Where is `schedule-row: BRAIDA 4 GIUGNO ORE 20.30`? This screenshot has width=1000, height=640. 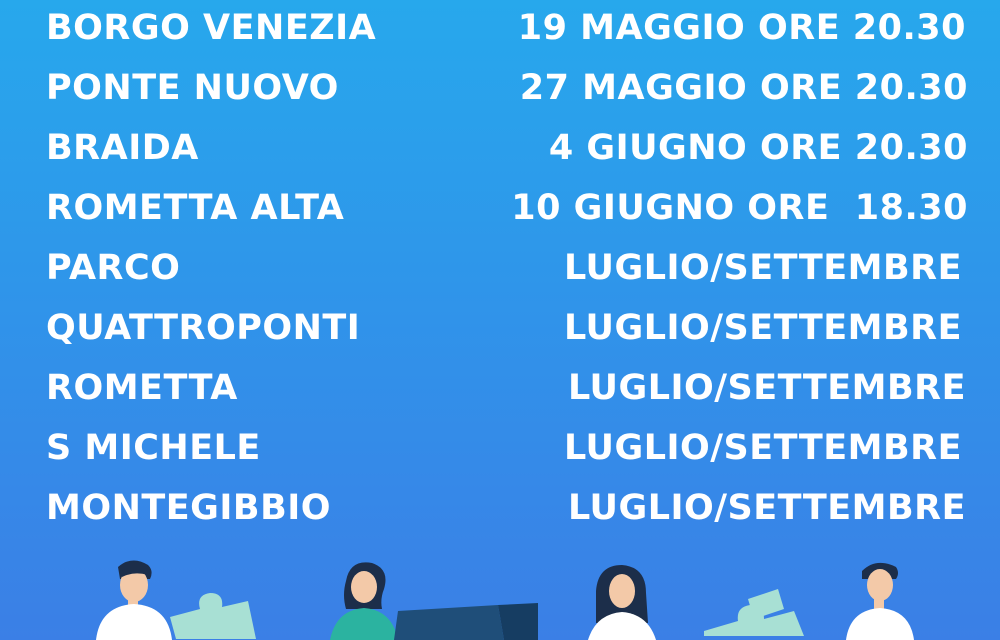
schedule-row: BRAIDA 4 GIUGNO ORE 20.30 is located at coordinates (500, 148).